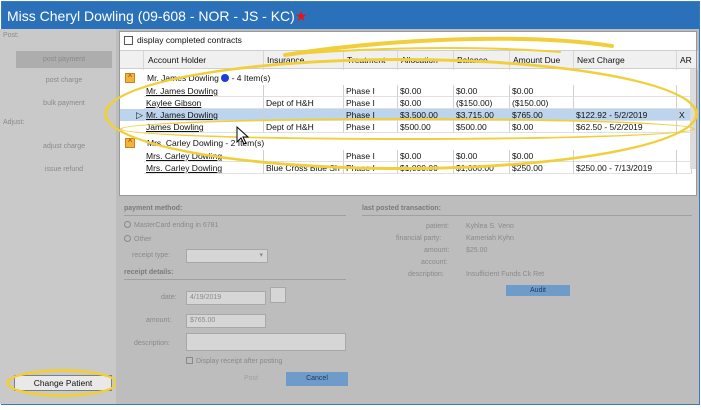 This screenshot has width=701, height=410. I want to click on header-amount-due: Amount Due, so click(542, 60).